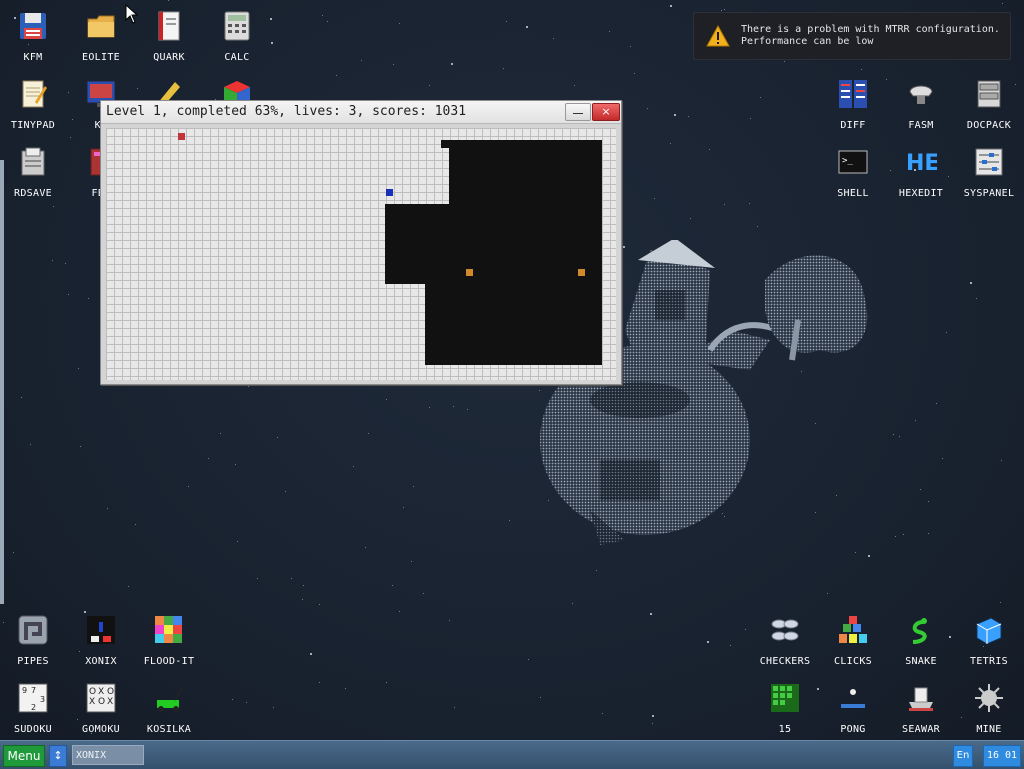 The width and height of the screenshot is (1024, 769). Describe the element at coordinates (169, 661) in the screenshot. I see `desktop-icon-label: FLOOD-IT` at that location.